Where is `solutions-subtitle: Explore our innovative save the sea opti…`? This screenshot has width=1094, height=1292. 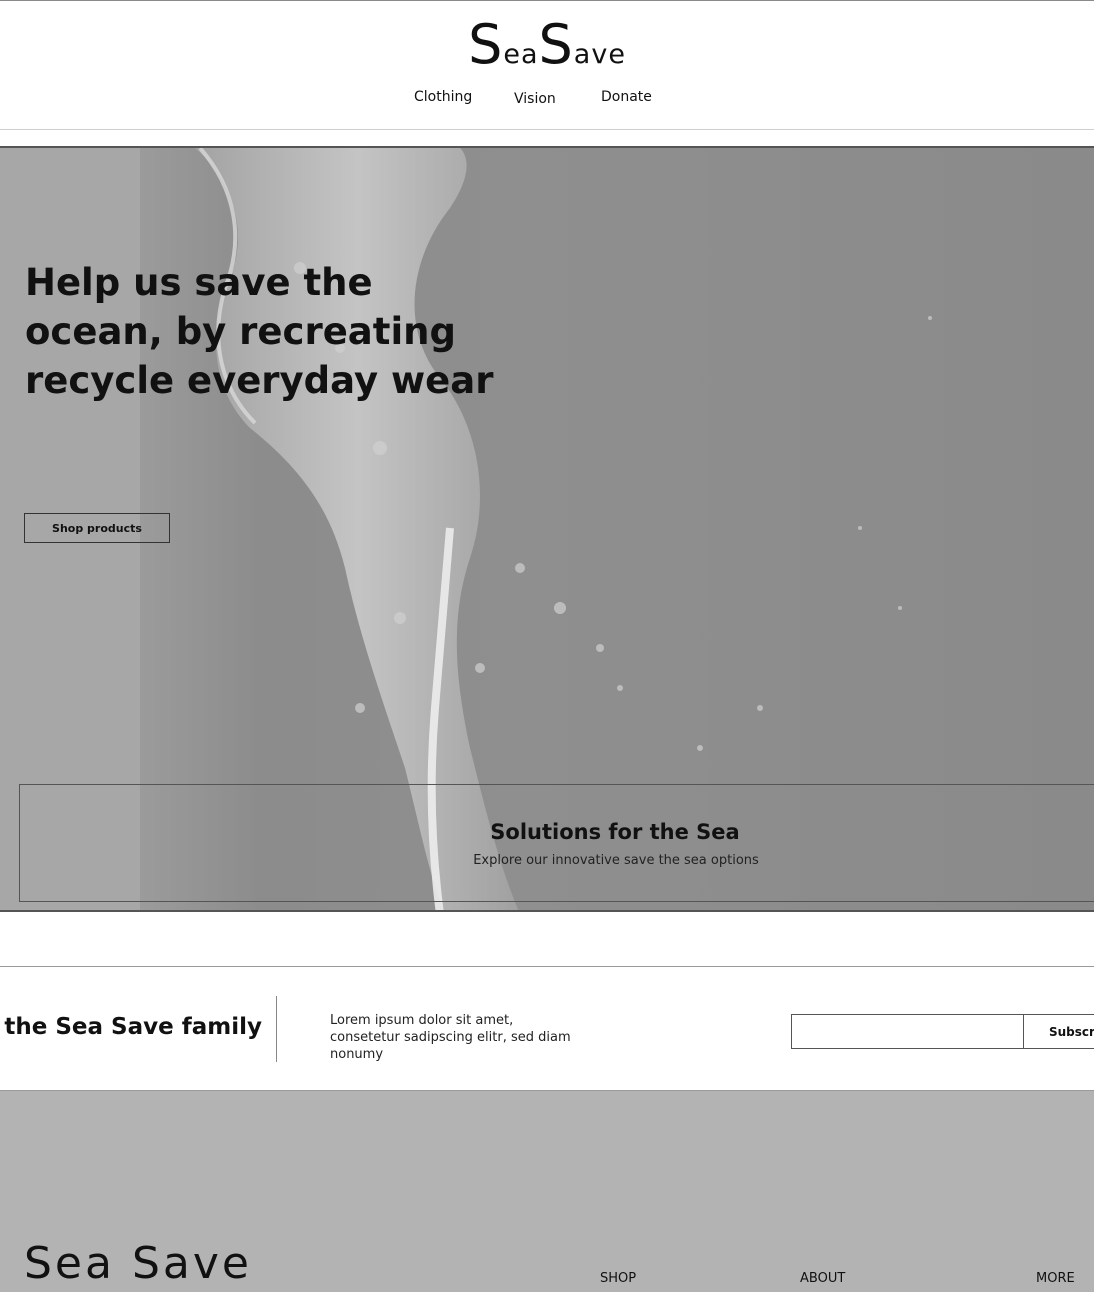
solutions-subtitle: Explore our innovative save the sea opti… is located at coordinates (616, 860).